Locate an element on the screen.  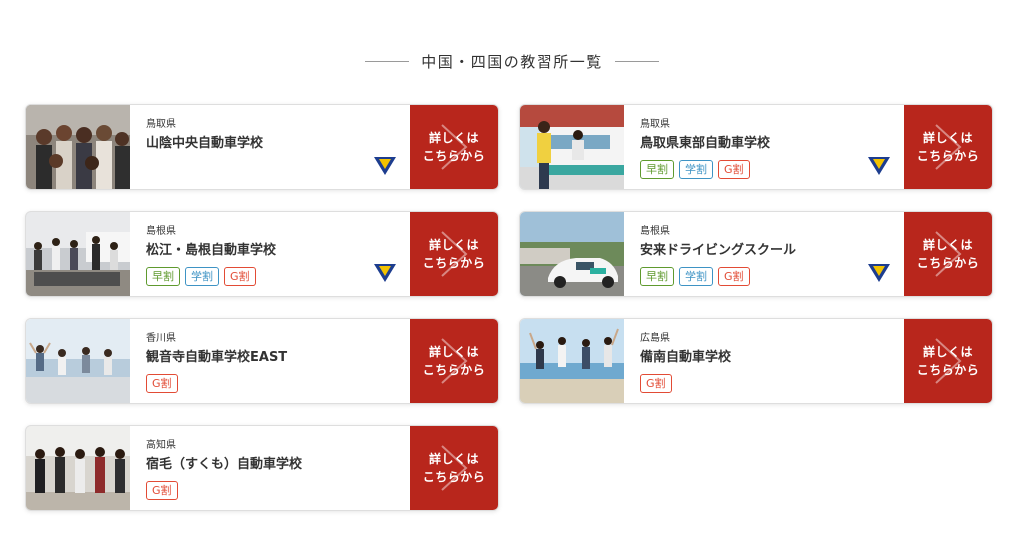
school-card-binan: 広島県 備南自動車学校 G割 詳しくは こちらから is located at coordinates (756, 361).